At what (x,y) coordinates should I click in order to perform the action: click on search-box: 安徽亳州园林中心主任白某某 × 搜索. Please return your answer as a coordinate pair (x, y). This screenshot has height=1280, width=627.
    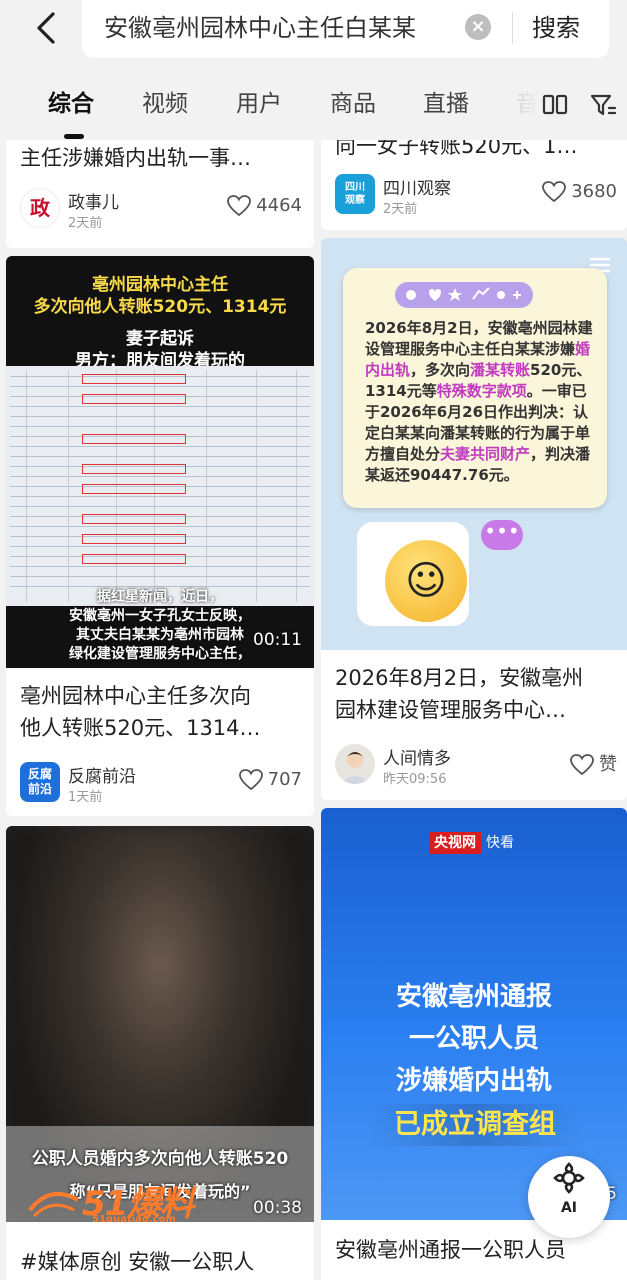
    Looking at the image, I should click on (345, 29).